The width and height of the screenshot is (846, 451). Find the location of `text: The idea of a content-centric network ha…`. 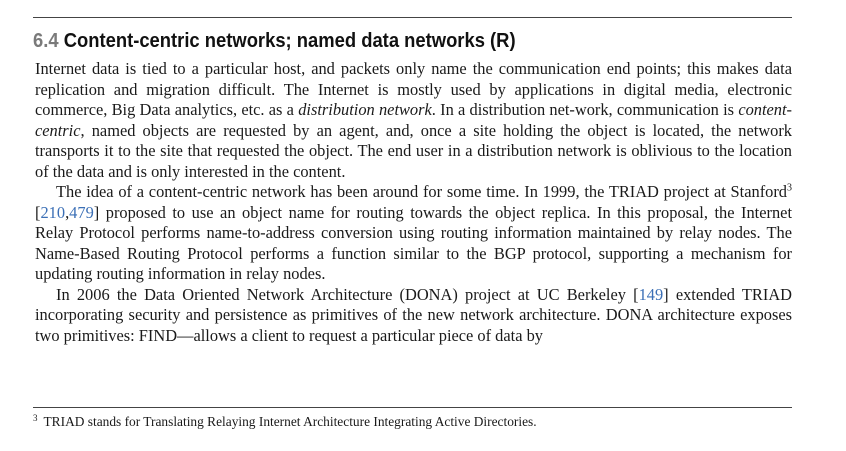

text: The idea of a content-centric network ha… is located at coordinates (421, 191).